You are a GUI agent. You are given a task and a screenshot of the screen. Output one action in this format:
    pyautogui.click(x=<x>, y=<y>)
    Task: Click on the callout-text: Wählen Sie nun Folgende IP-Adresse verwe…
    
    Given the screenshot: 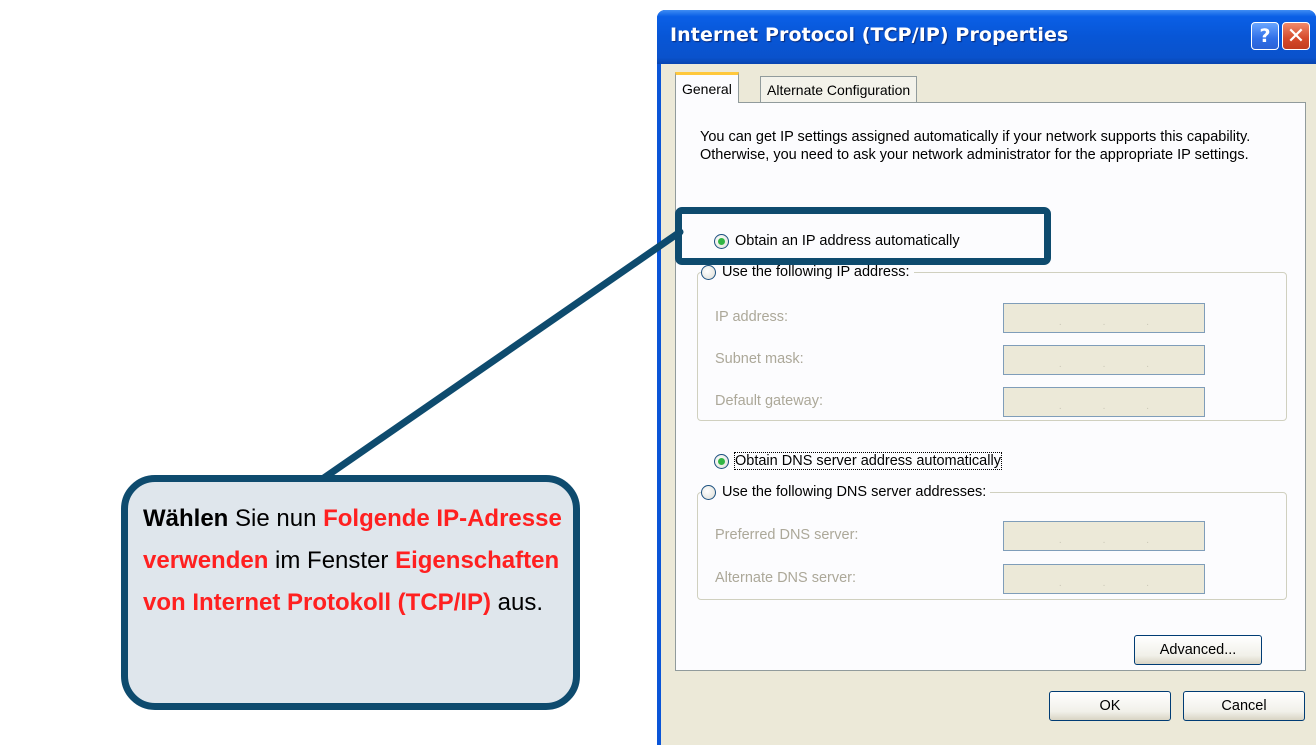 What is the action you would take?
    pyautogui.click(x=352, y=560)
    